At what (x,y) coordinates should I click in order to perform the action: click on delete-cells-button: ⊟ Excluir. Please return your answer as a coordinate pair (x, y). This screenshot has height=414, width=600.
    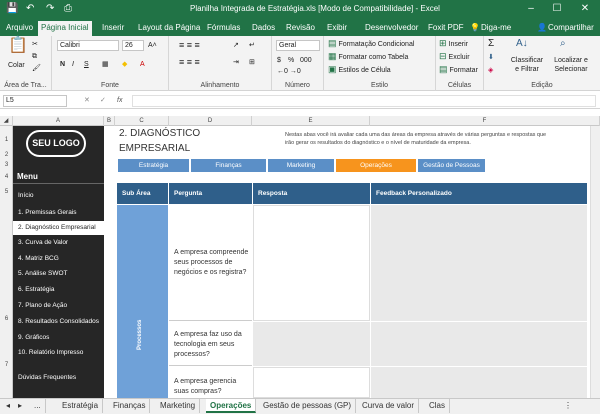
    Looking at the image, I should click on (454, 57).